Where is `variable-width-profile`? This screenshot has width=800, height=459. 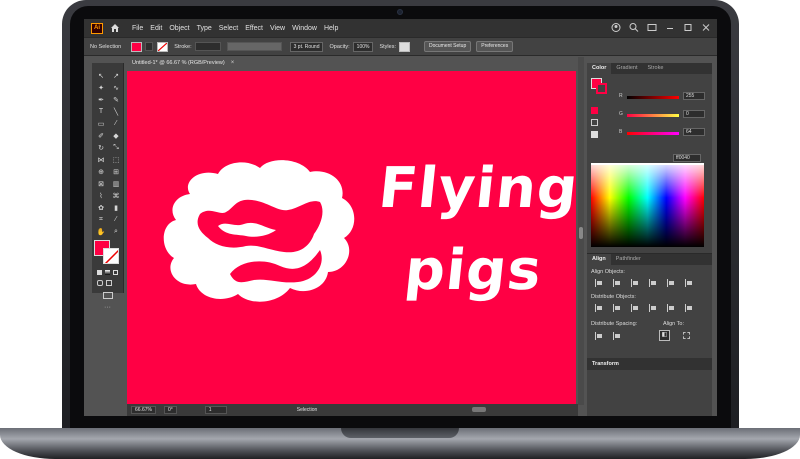 variable-width-profile is located at coordinates (254, 46).